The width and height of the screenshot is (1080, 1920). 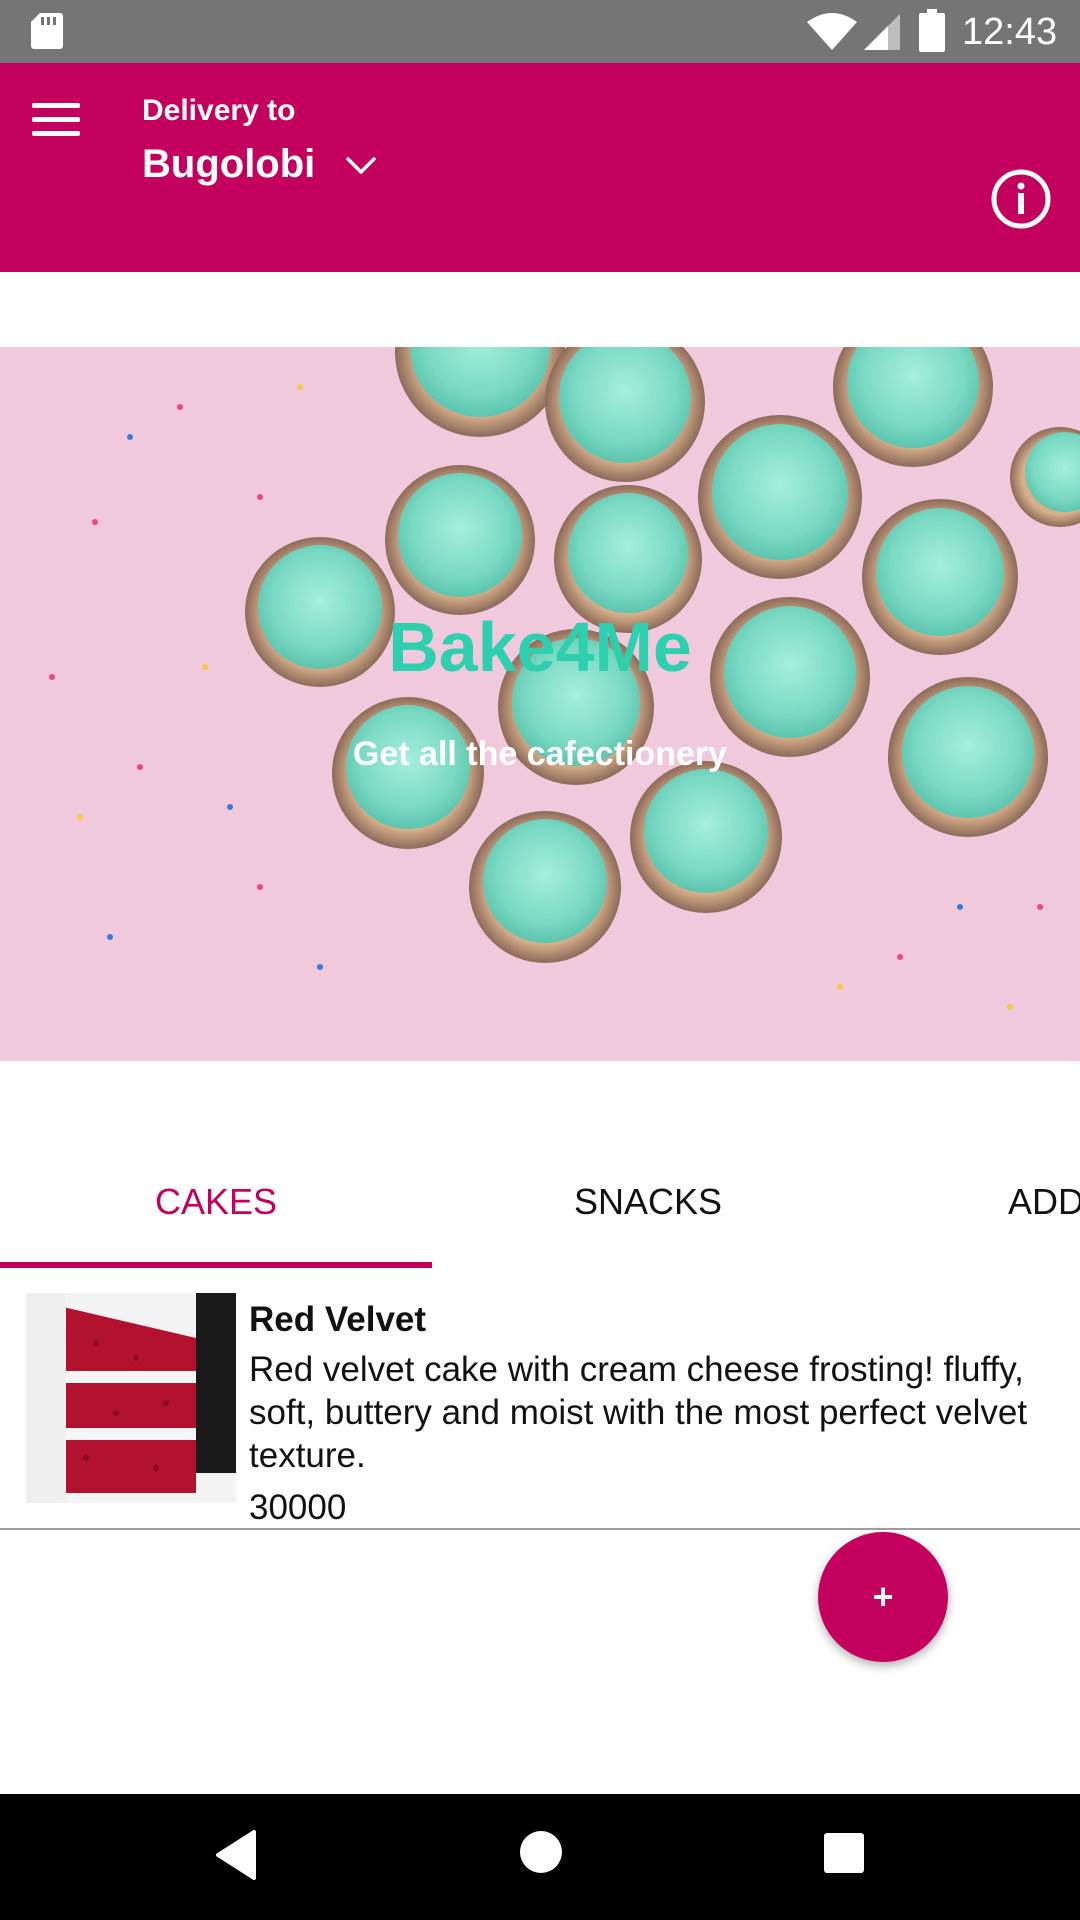 I want to click on battery-icon, so click(x=932, y=30).